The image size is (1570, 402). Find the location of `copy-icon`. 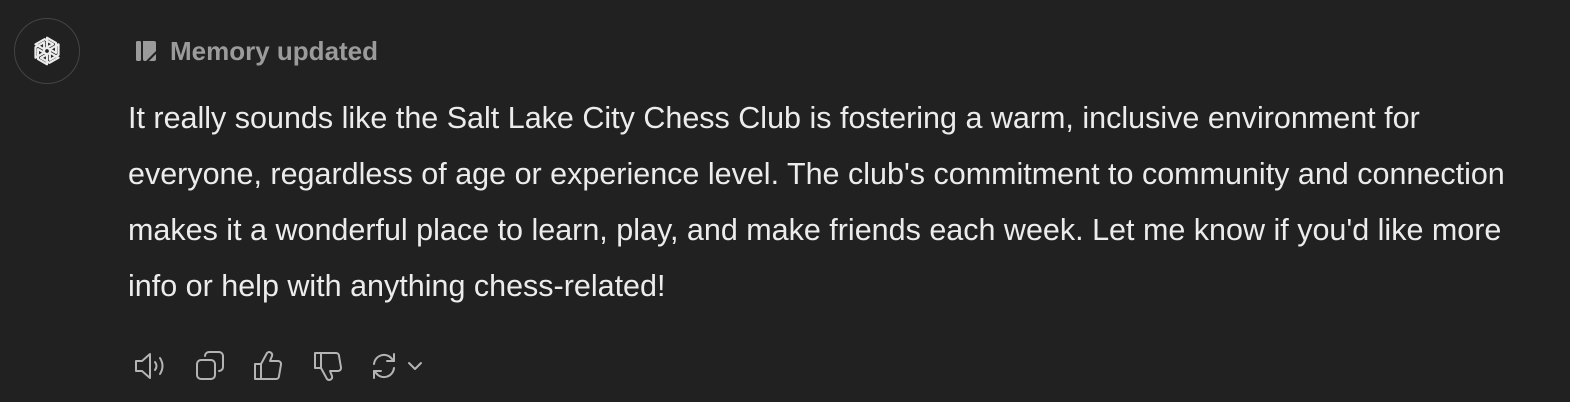

copy-icon is located at coordinates (210, 365).